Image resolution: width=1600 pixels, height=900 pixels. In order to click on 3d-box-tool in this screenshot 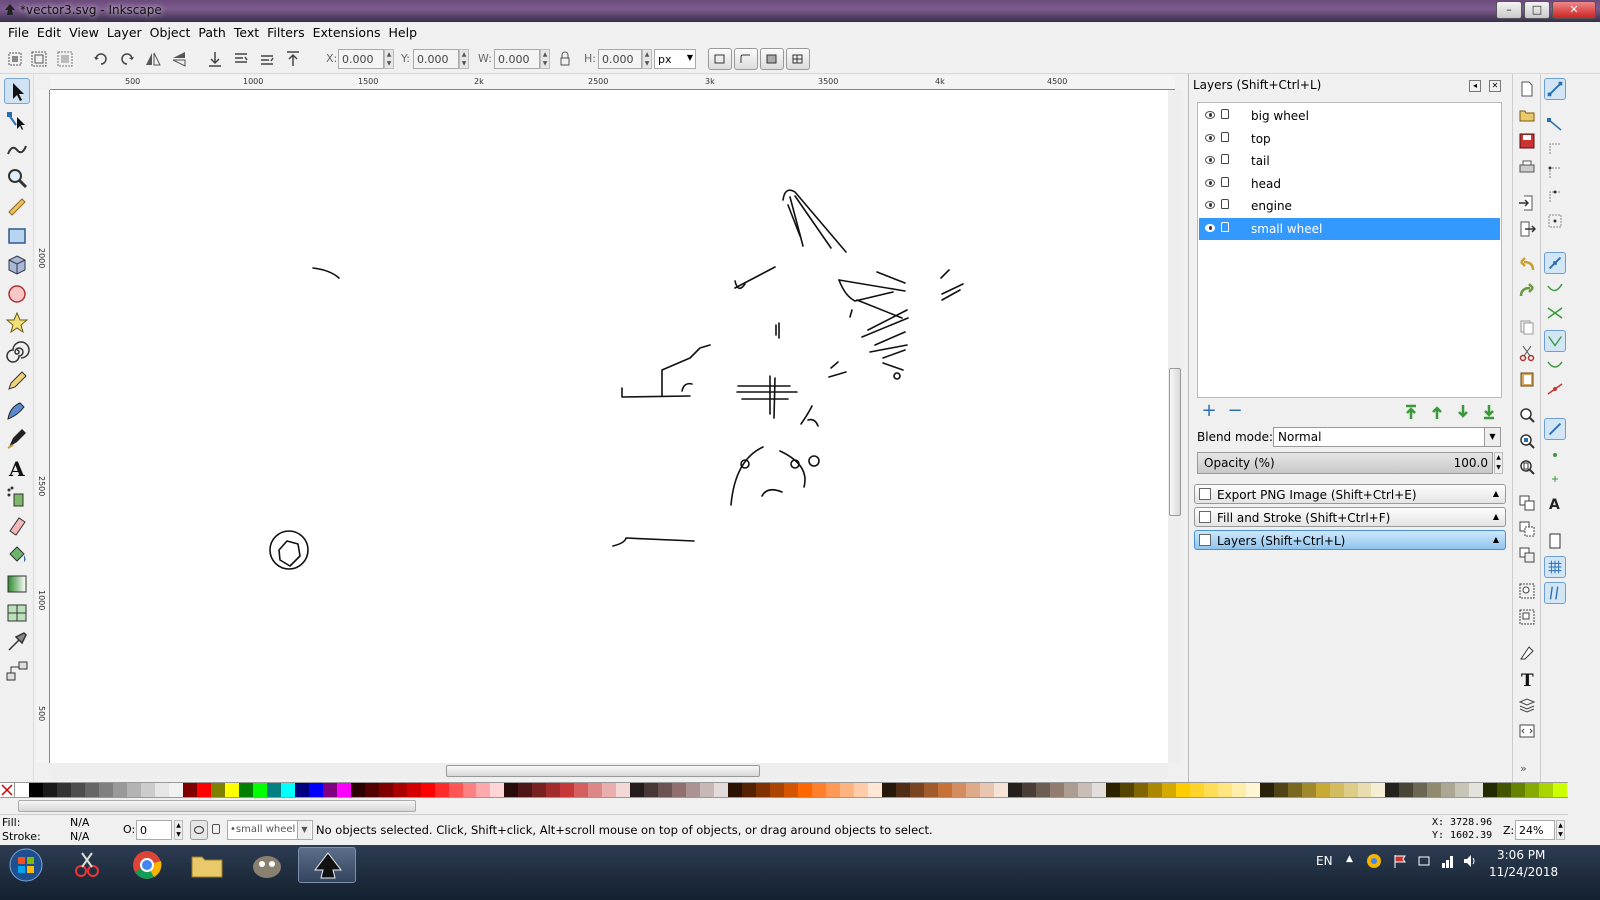, I will do `click(17, 265)`.